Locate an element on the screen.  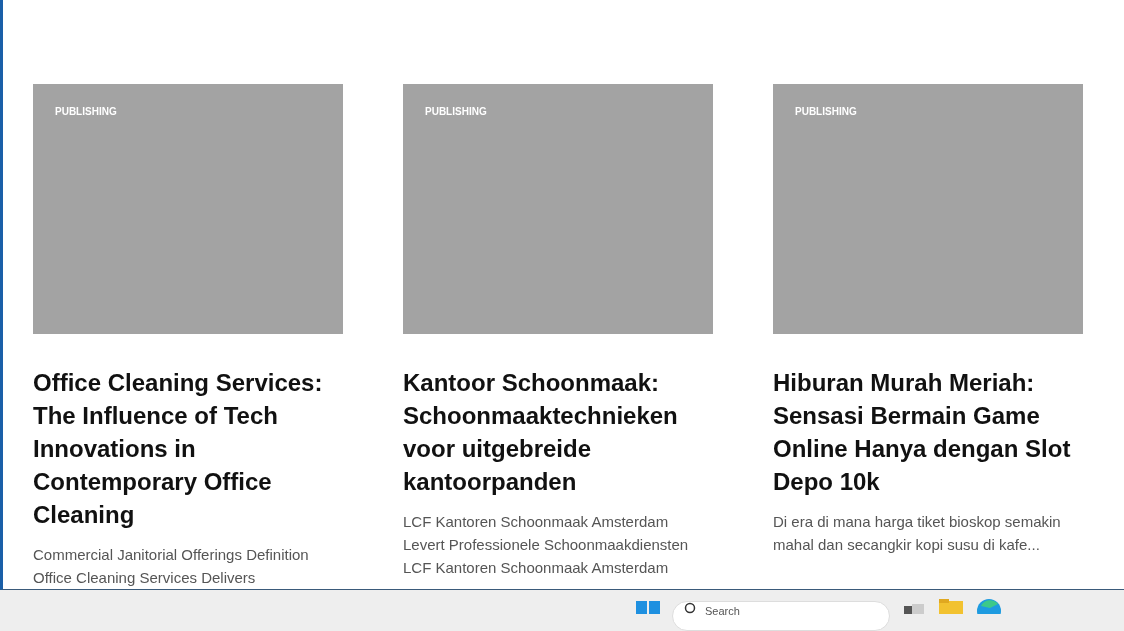
browser-icon is located at coordinates (989, 606).